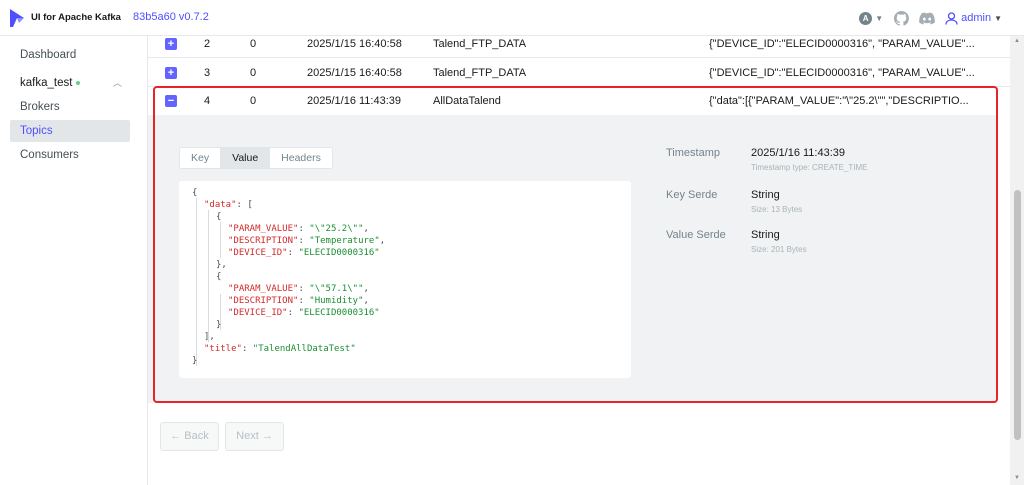 The height and width of the screenshot is (485, 1024). What do you see at coordinates (193, 17) in the screenshot?
I see `version-tag: v0.7.2` at bounding box center [193, 17].